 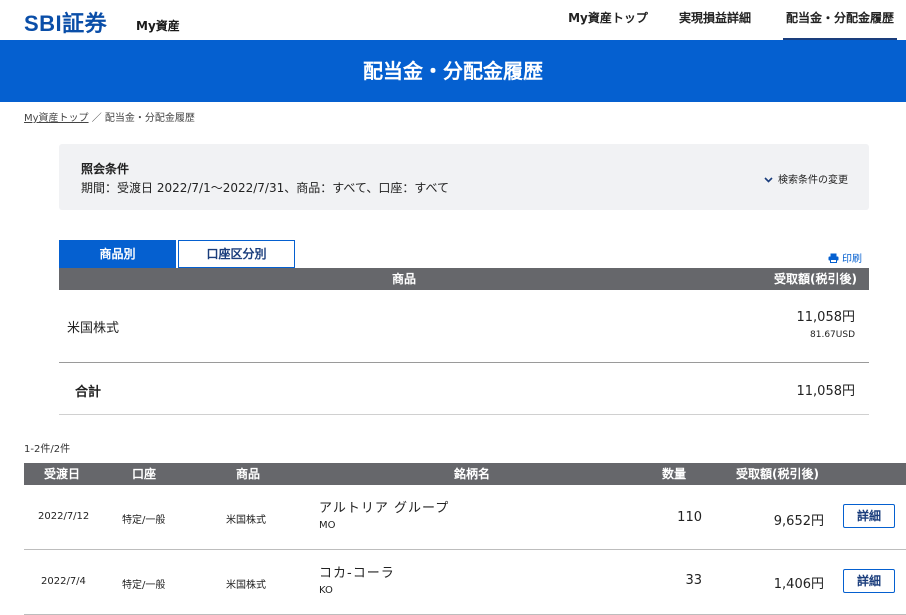 What do you see at coordinates (693, 580) in the screenshot?
I see `row-quantity: 33` at bounding box center [693, 580].